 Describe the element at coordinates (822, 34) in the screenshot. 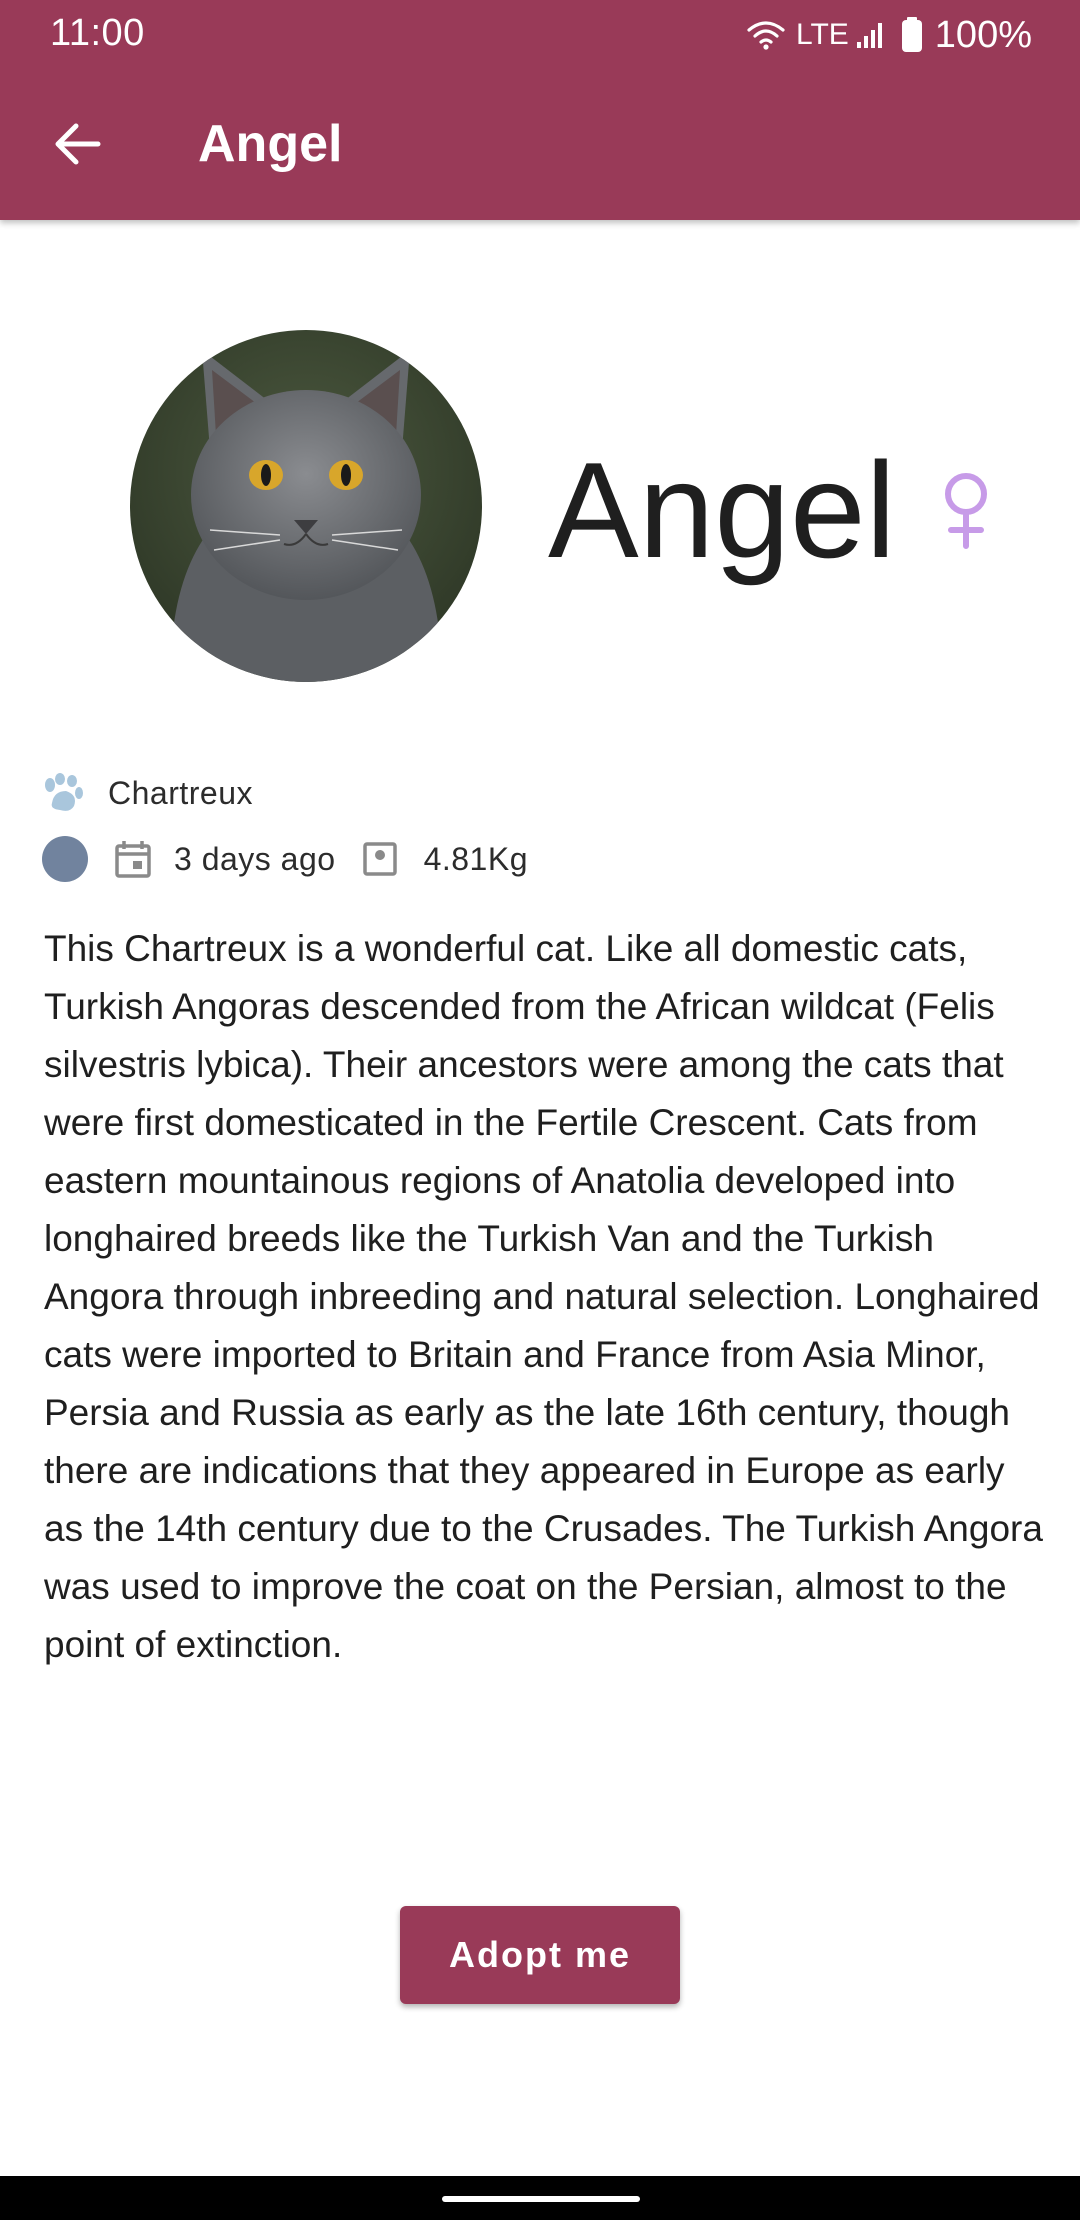

I see `network-type: LTE` at that location.